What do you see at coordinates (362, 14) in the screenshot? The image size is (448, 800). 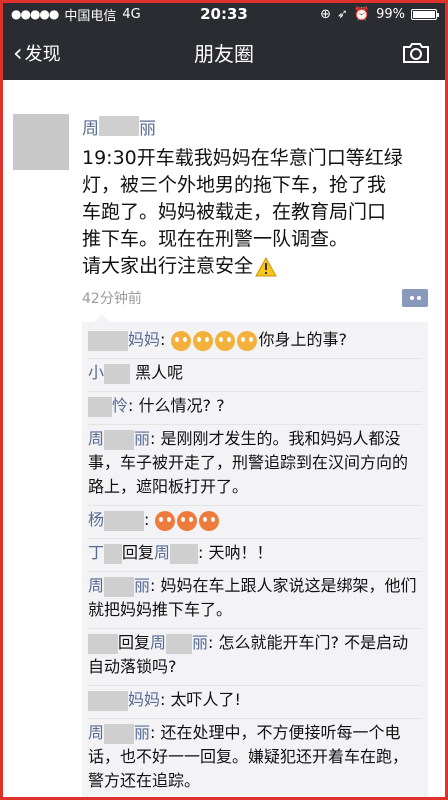 I see `alarm-icon: ⏰` at bounding box center [362, 14].